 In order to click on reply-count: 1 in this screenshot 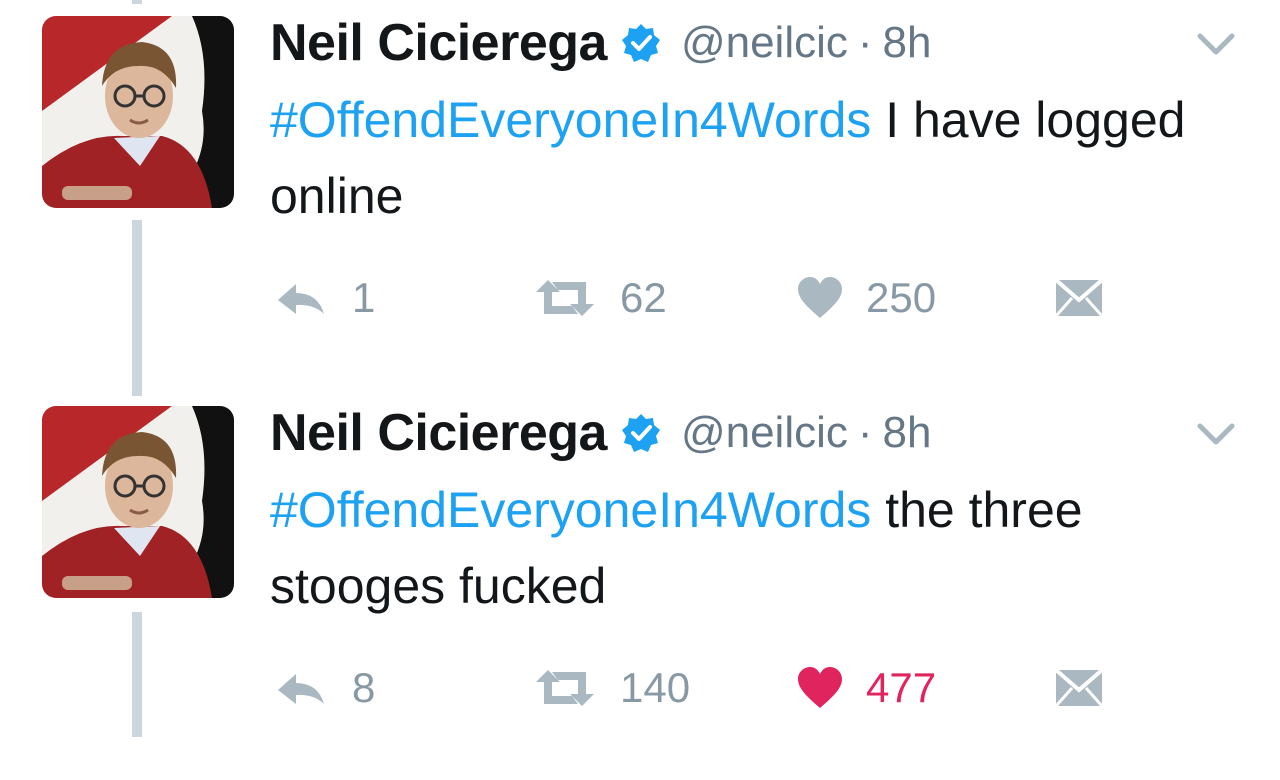, I will do `click(364, 297)`.